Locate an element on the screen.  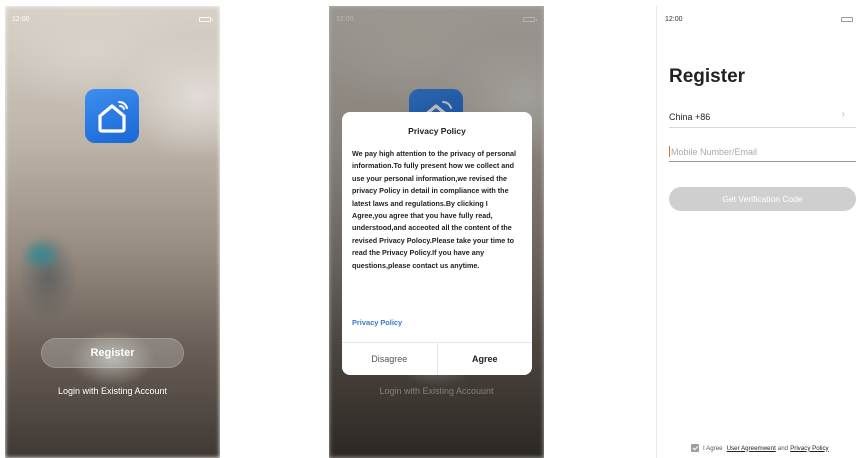
divider is located at coordinates (762, 127).